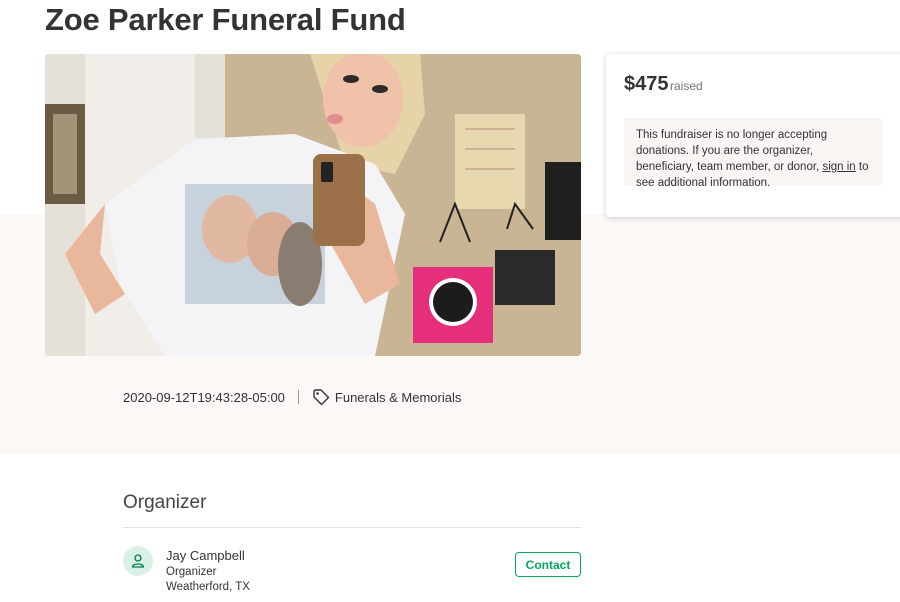 This screenshot has height=602, width=900. Describe the element at coordinates (321, 397) in the screenshot. I see `tag-icon` at that location.